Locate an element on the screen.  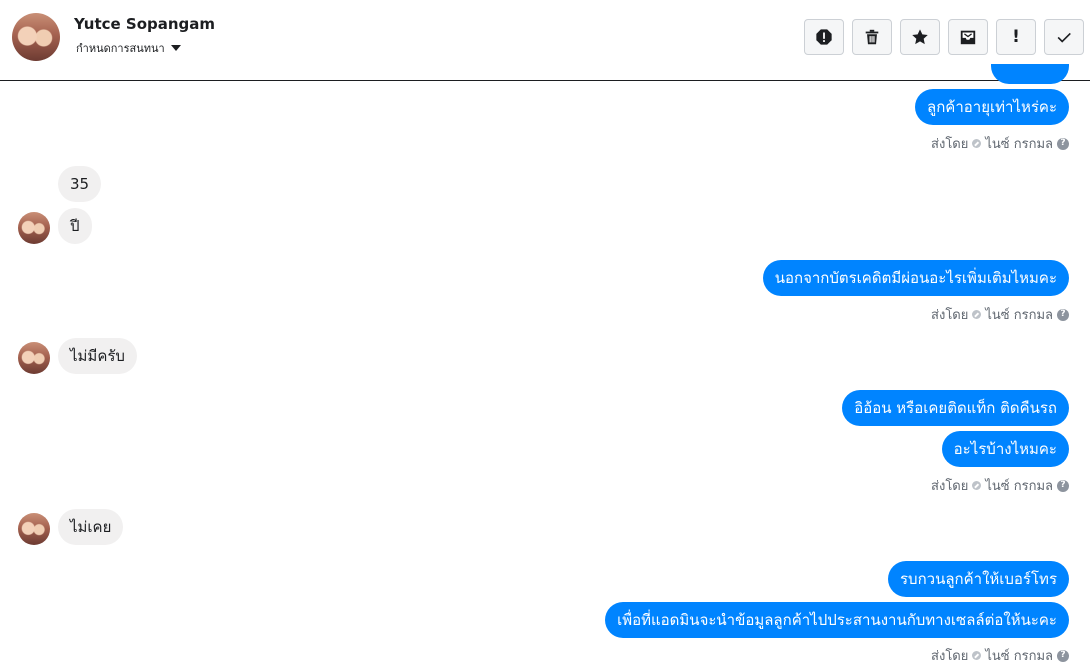
conversation-header: Yutce Sopangam กำหนดการสนทนา ! is located at coordinates (545, 40).